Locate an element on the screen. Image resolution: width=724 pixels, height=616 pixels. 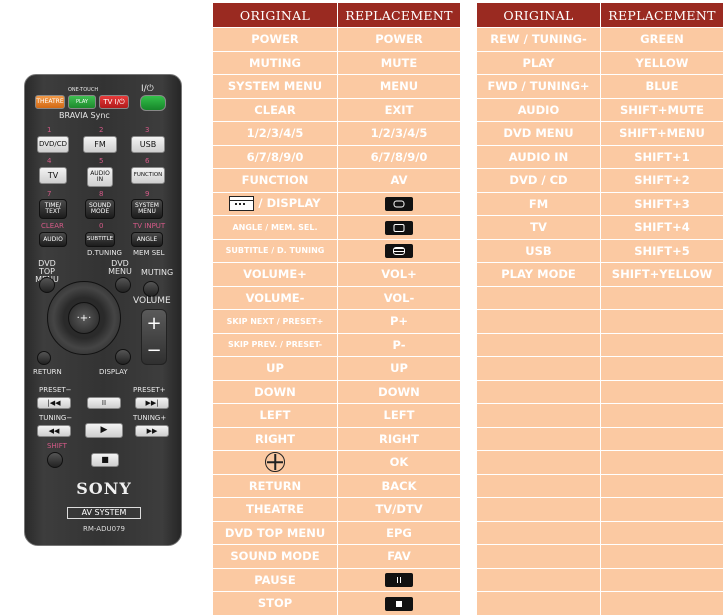
tv-button: TV is located at coordinates (53, 175).